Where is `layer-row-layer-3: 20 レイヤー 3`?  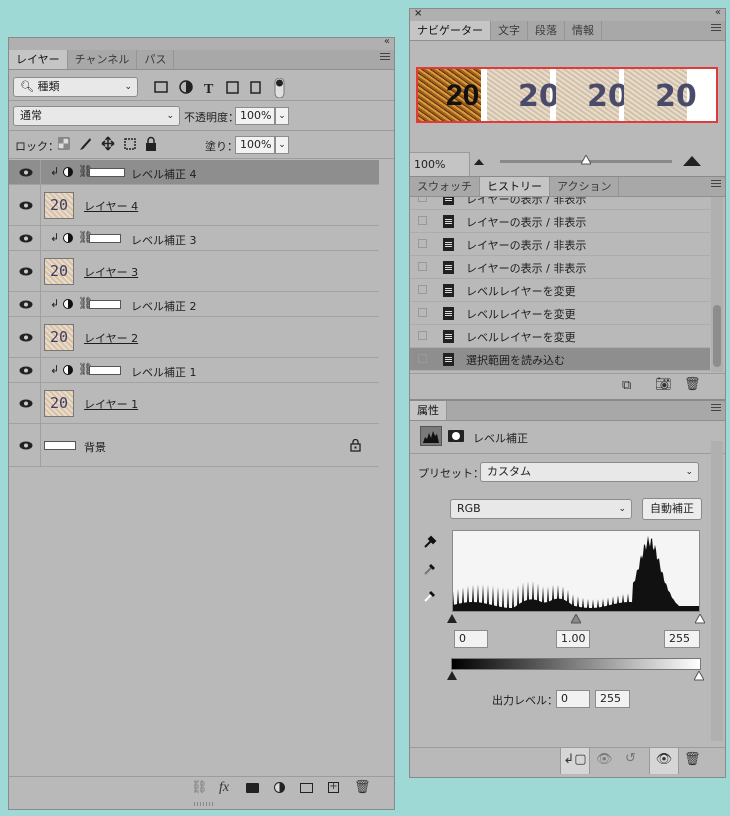 layer-row-layer-3: 20 レイヤー 3 is located at coordinates (194, 271).